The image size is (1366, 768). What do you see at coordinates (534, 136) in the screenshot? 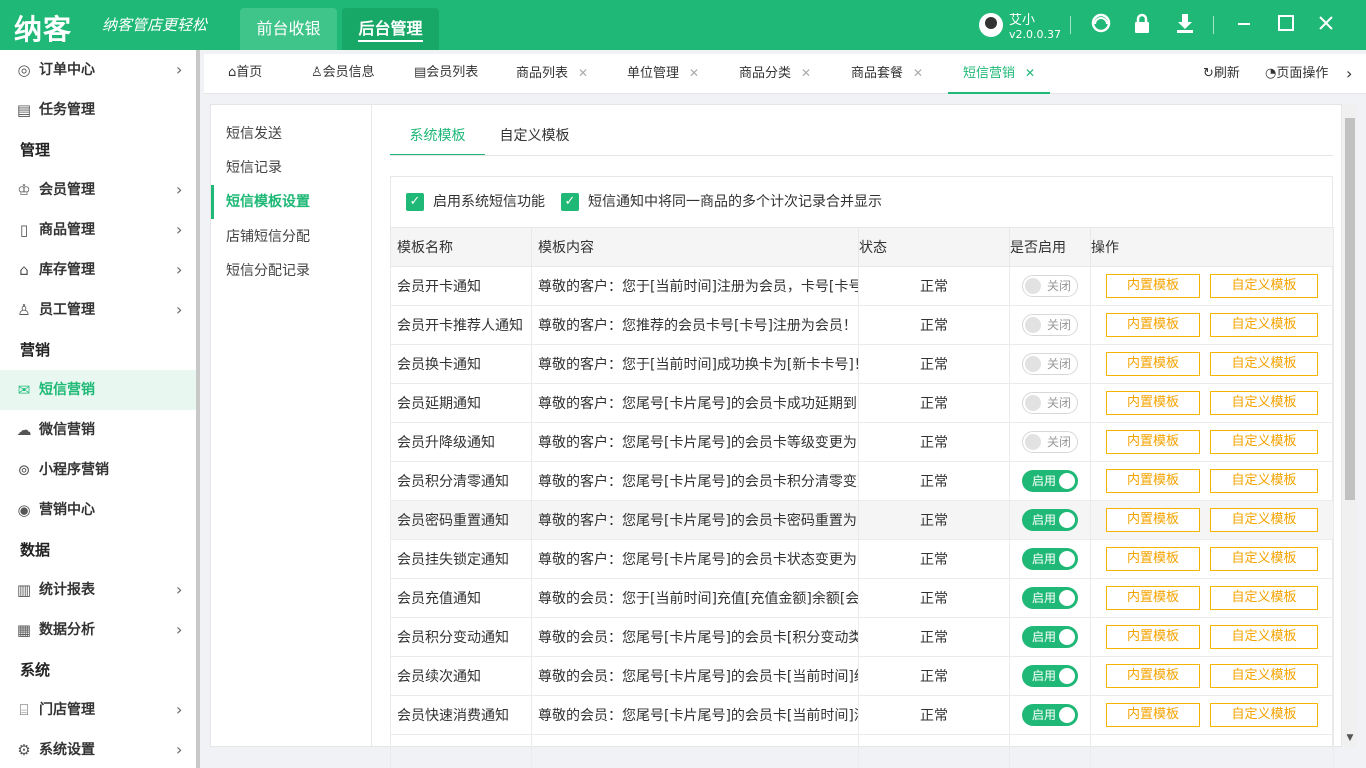
I see `tab-custom-templates: 自定义模板` at bounding box center [534, 136].